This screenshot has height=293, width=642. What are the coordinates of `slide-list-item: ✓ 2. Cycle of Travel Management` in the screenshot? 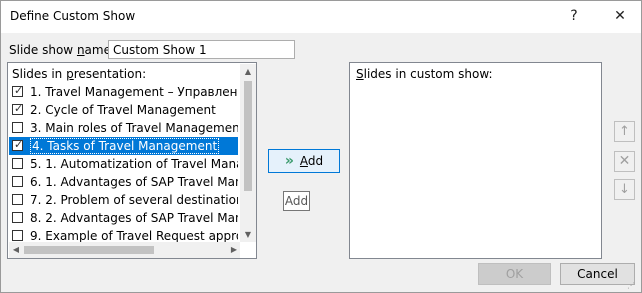 It's located at (123, 110).